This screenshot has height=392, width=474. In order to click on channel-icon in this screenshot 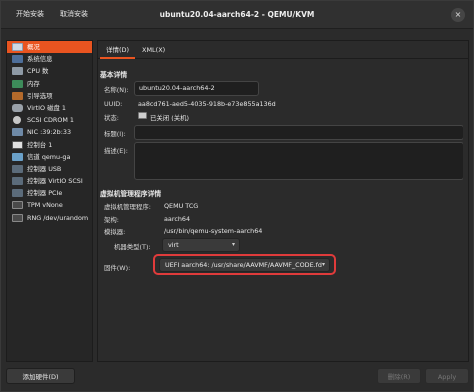, I will do `click(17, 156)`.